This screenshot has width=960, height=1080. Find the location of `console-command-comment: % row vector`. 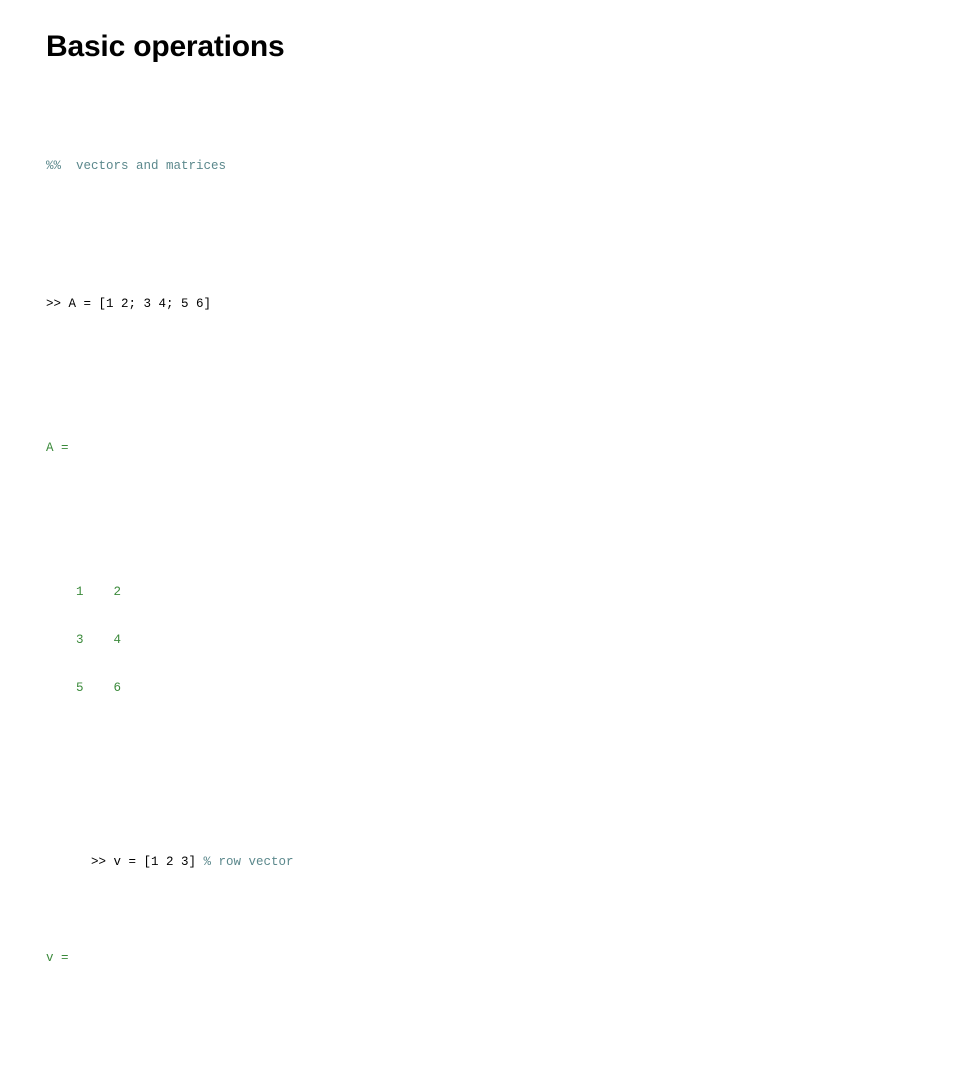

console-command-comment: % row vector is located at coordinates (248, 862).